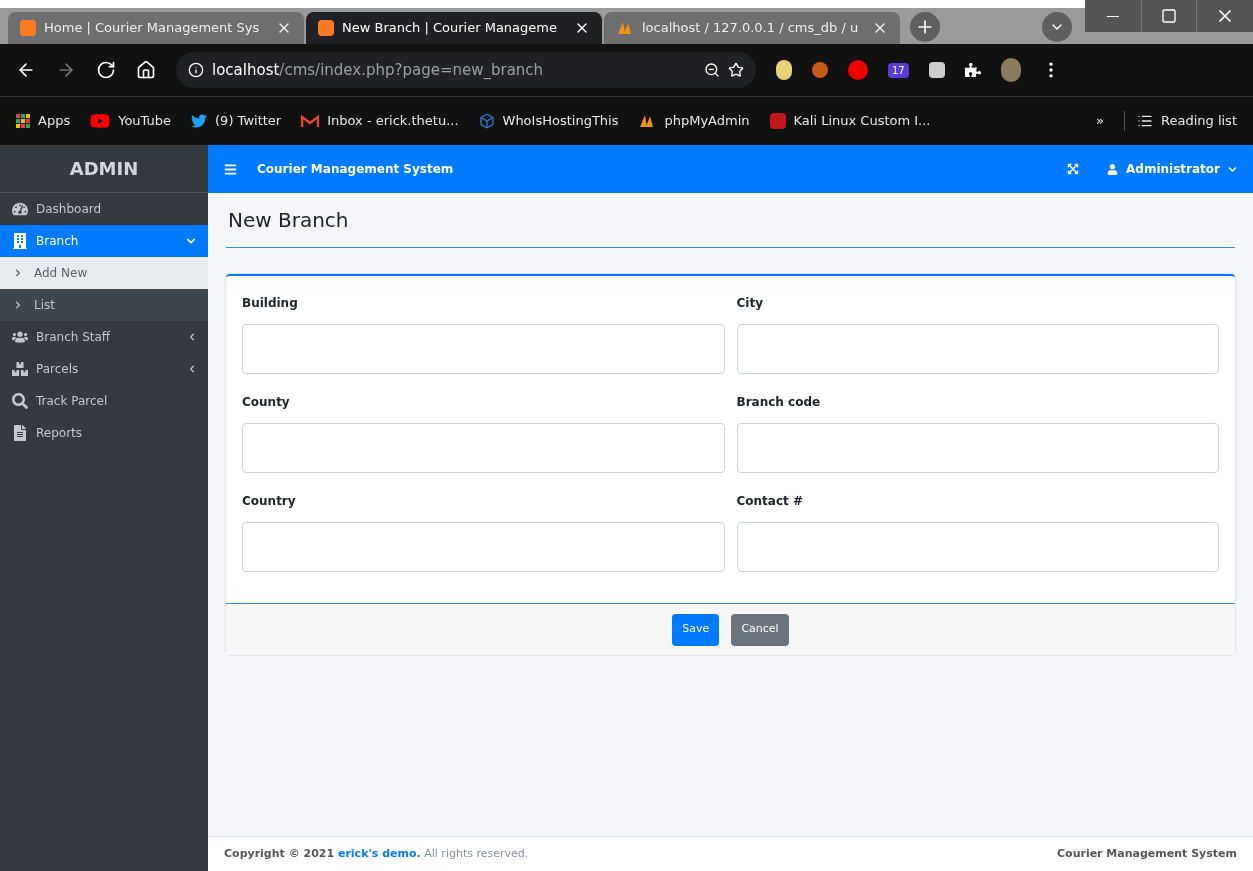  I want to click on nav-item: Branch, so click(104, 241).